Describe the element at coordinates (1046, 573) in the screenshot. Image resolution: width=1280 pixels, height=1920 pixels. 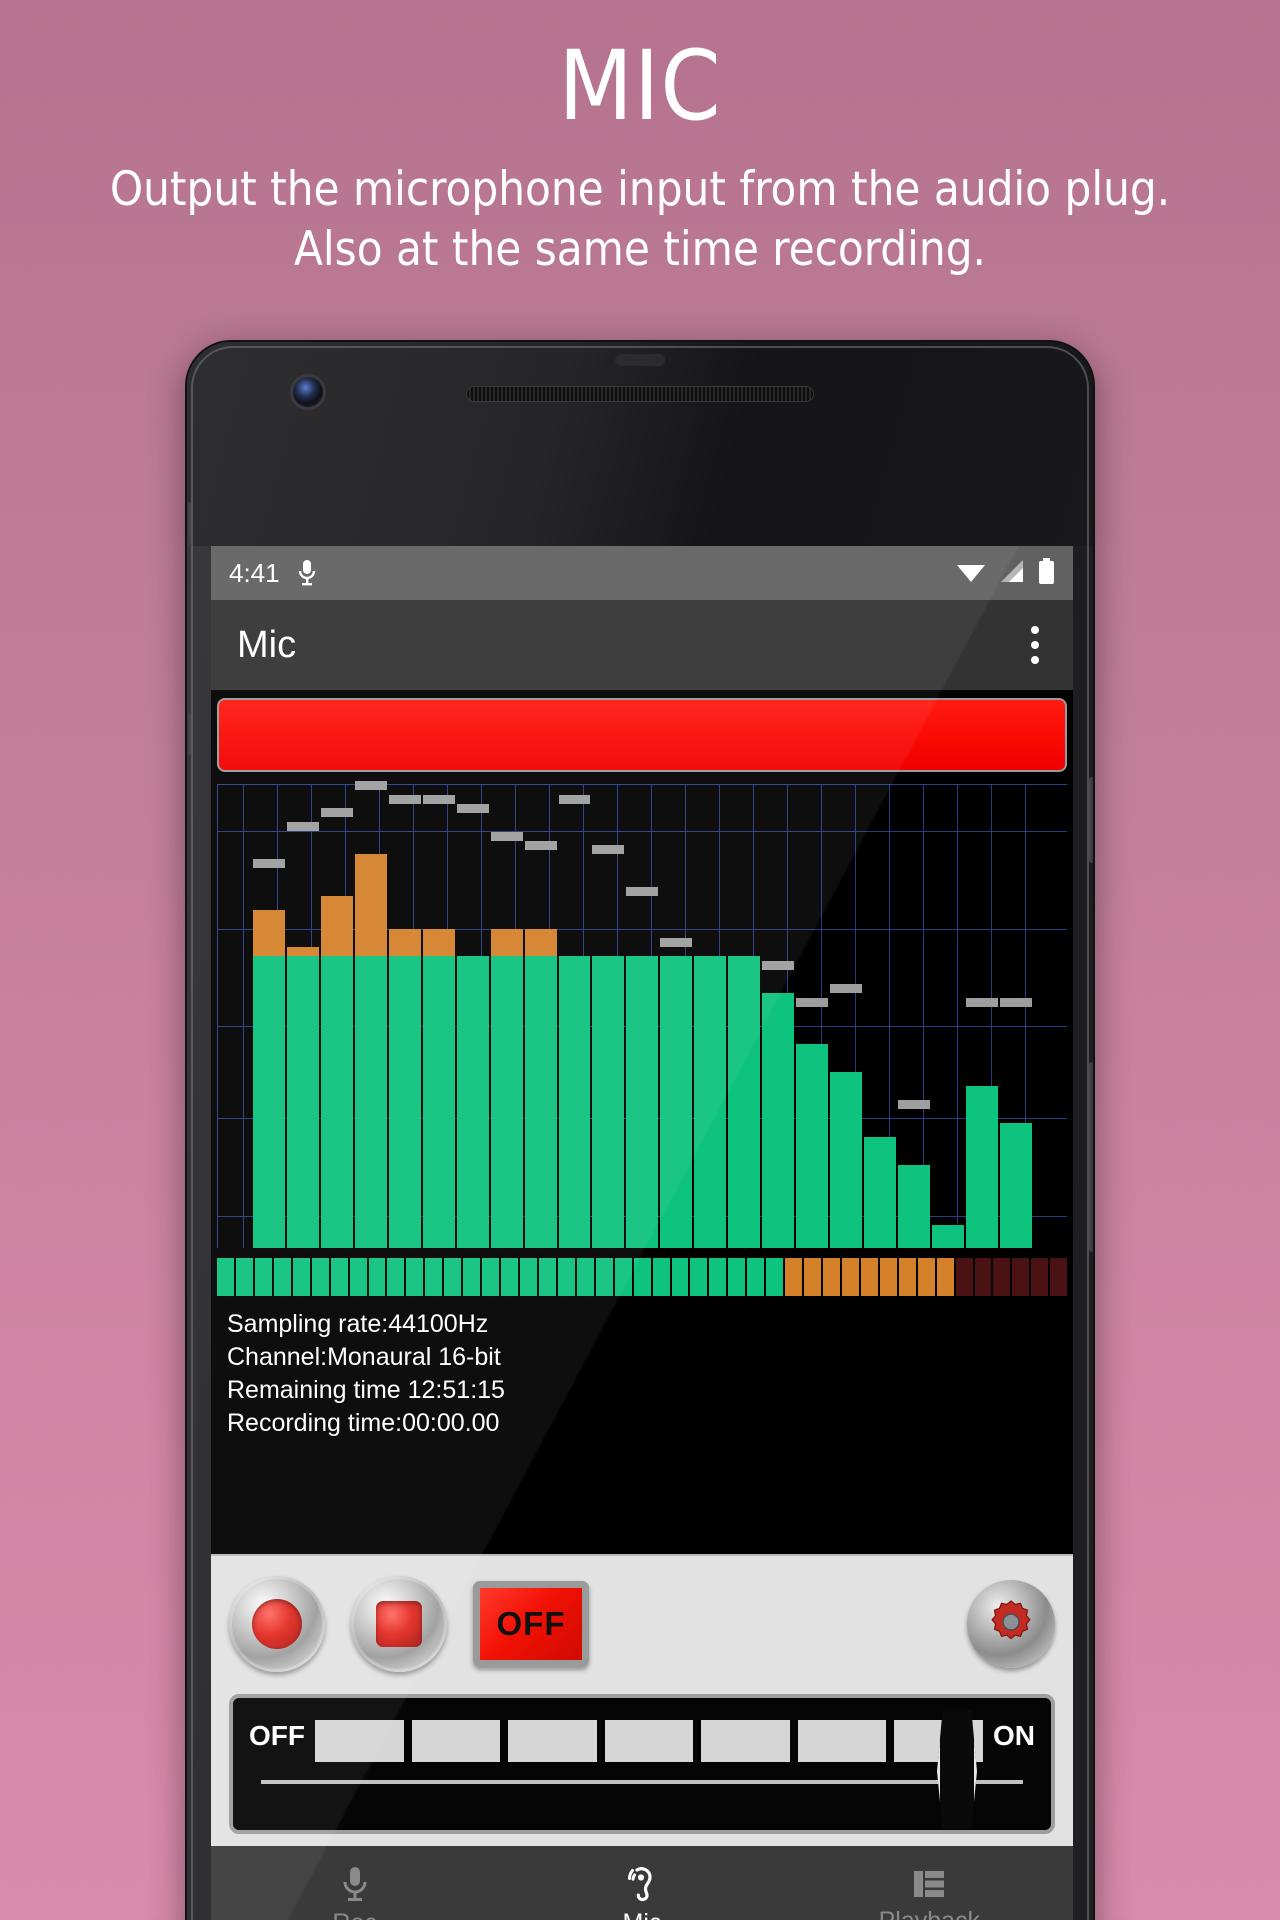
I see `battery-icon` at that location.